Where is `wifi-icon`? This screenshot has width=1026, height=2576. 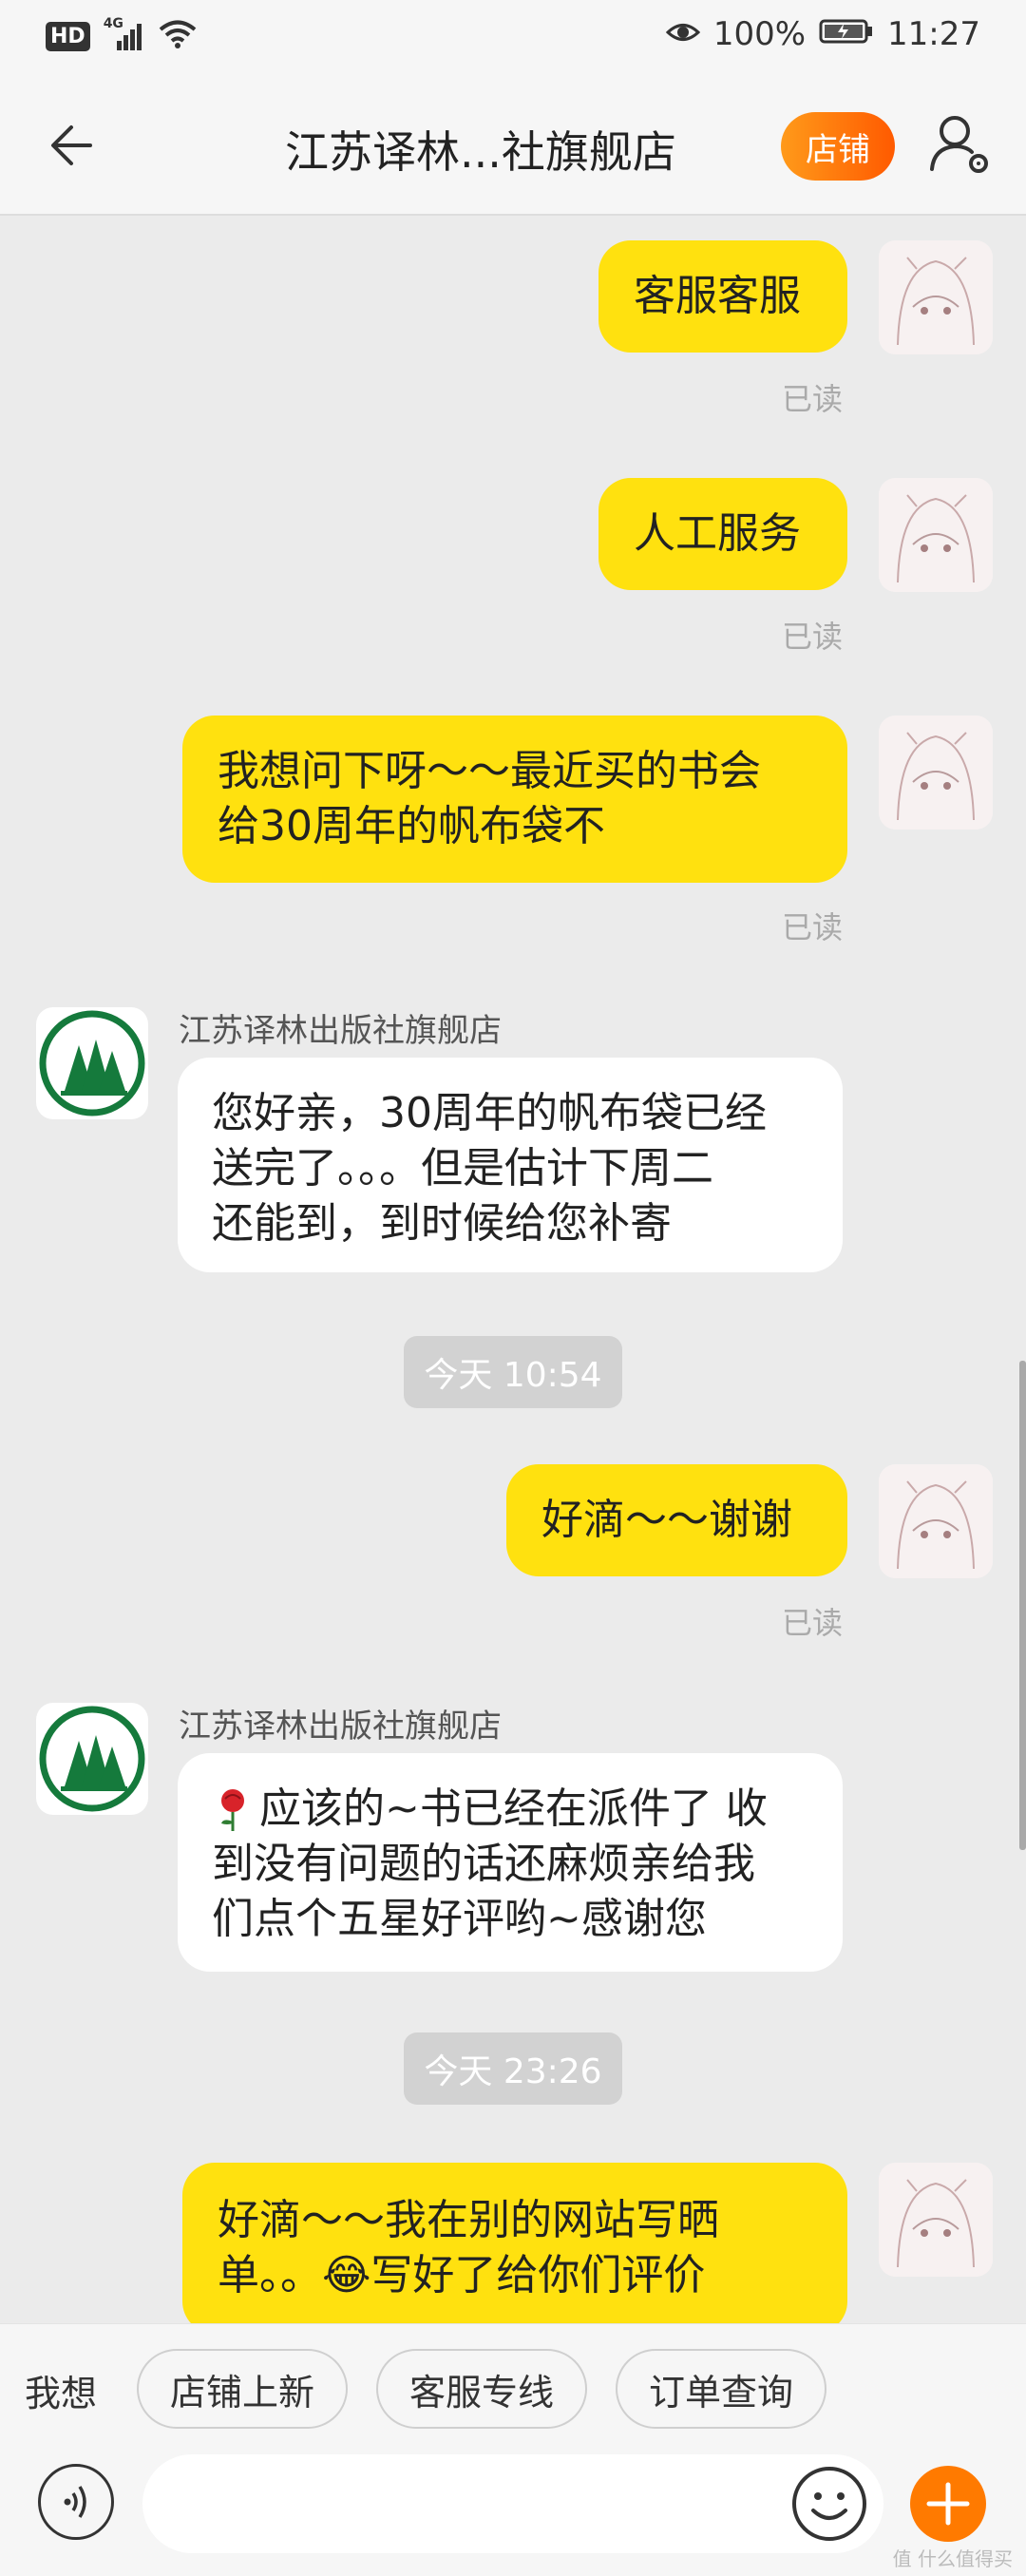
wifi-icon is located at coordinates (178, 36).